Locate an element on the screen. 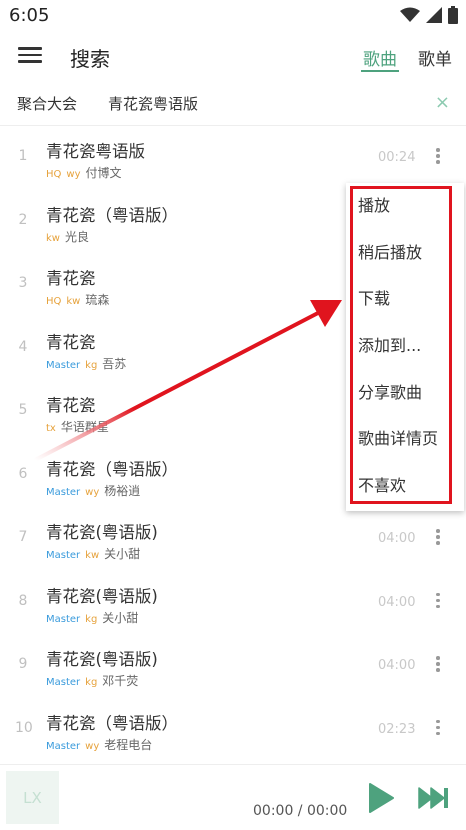  song-index: 8 is located at coordinates (23, 600).